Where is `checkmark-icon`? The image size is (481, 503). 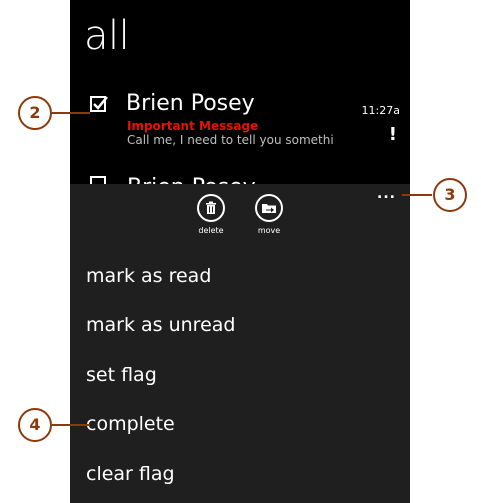 checkmark-icon is located at coordinates (100, 103).